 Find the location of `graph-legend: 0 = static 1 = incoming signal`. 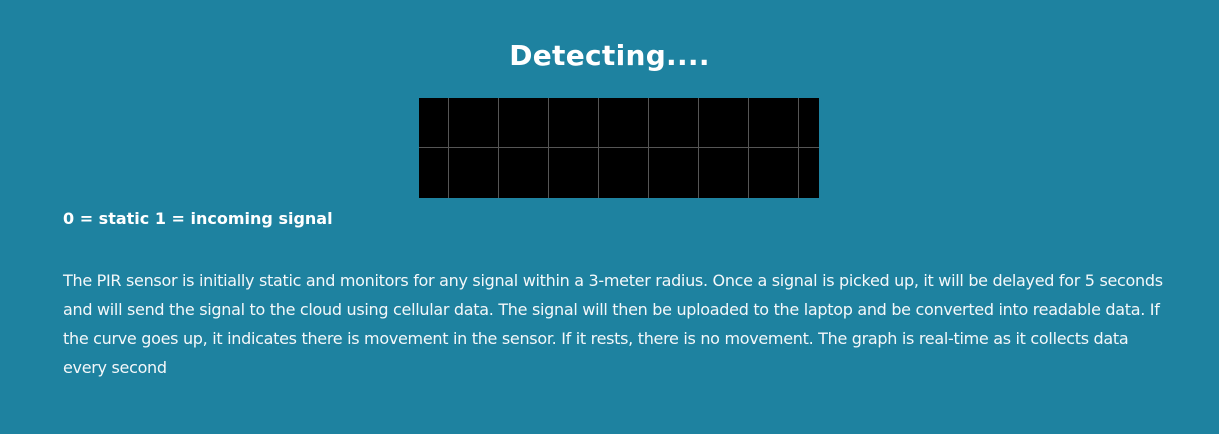

graph-legend: 0 = static 1 = incoming signal is located at coordinates (198, 218).